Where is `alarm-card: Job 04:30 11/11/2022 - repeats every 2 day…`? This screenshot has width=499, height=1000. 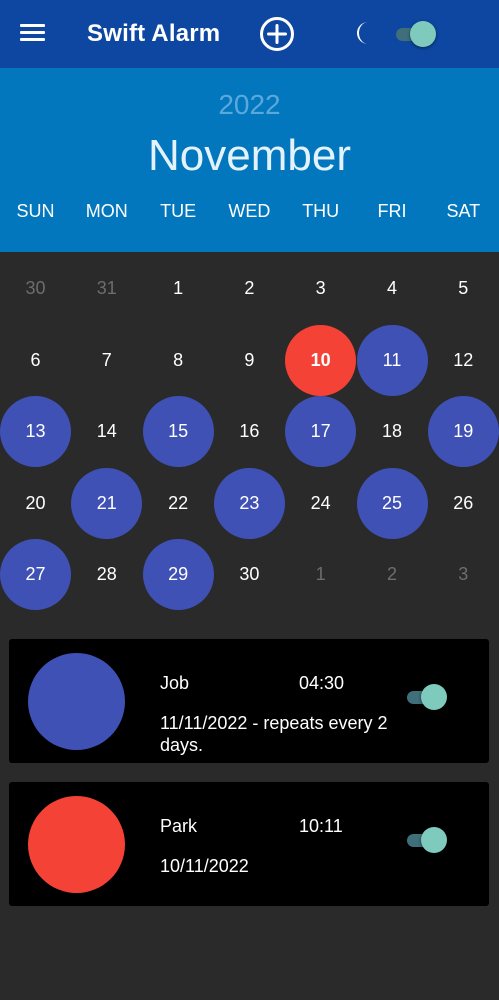 alarm-card: Job 04:30 11/11/2022 - repeats every 2 day… is located at coordinates (249, 701).